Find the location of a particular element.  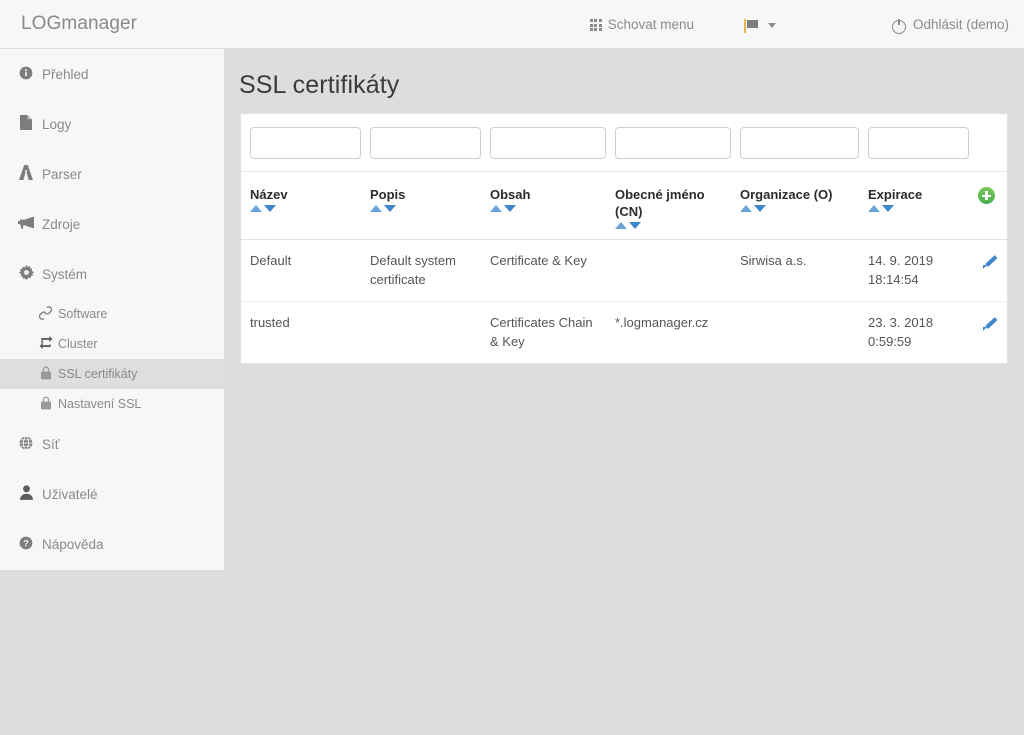

sidebar-item-logy: Logy is located at coordinates (112, 124).